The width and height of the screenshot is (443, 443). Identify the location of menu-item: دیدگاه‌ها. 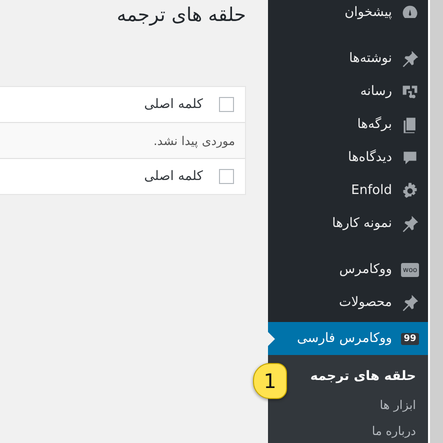
(348, 157).